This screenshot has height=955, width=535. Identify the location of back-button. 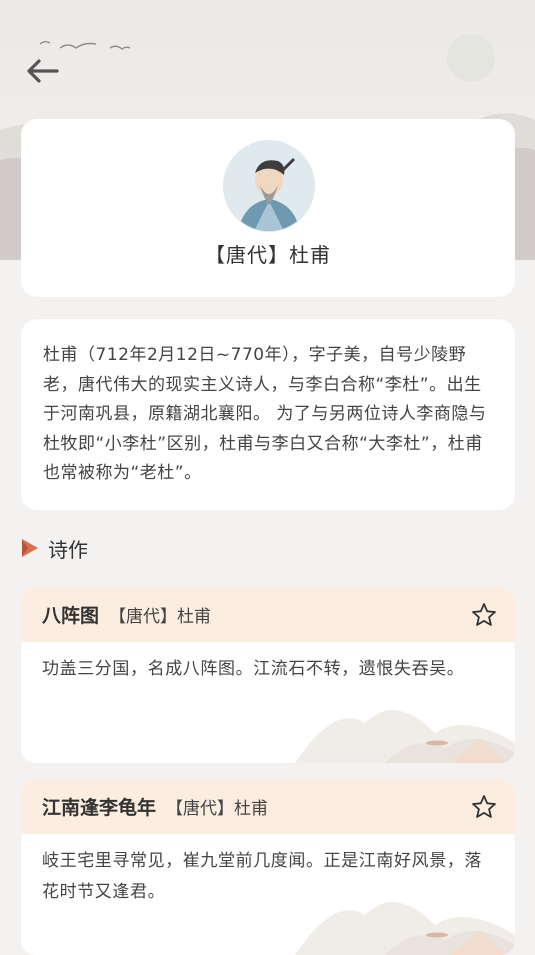
(42, 71).